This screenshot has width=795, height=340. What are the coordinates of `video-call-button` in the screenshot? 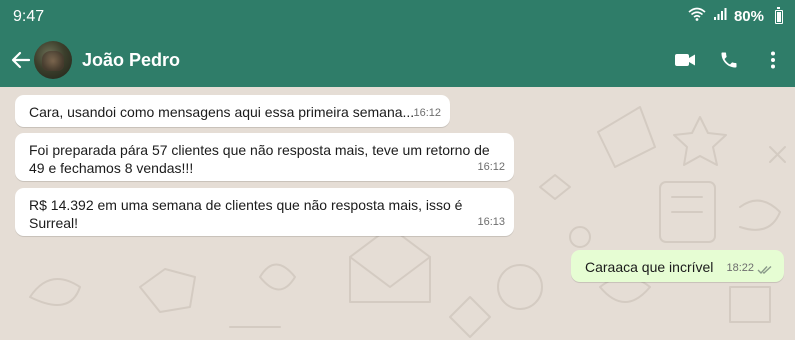 It's located at (685, 60).